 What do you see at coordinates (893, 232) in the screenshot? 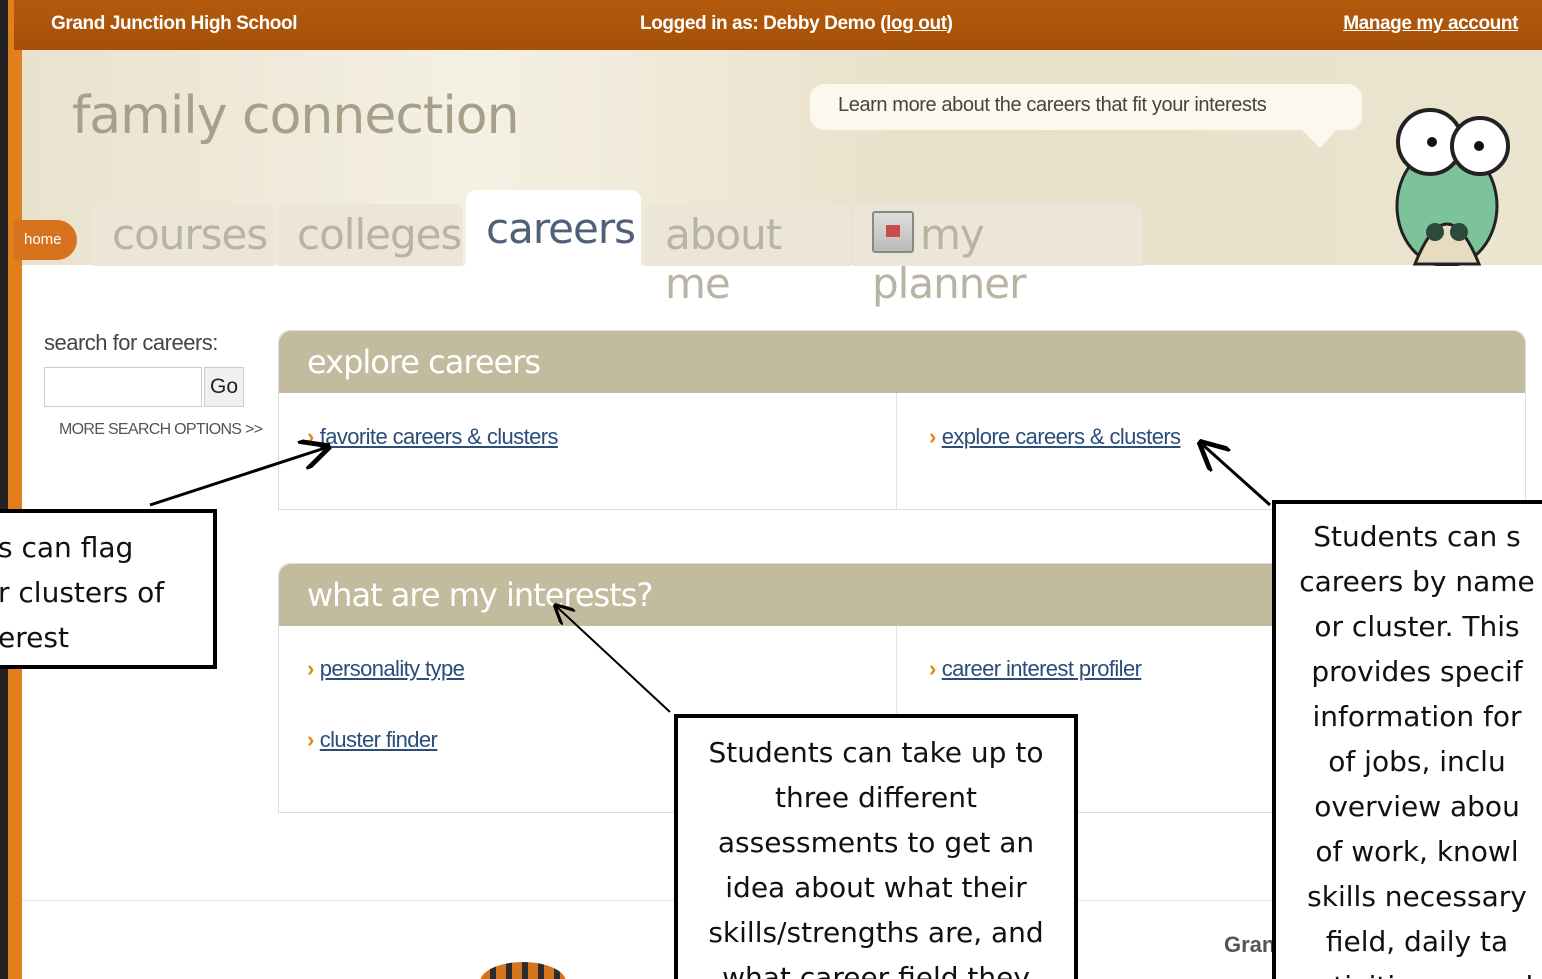
I see `planner-icon` at bounding box center [893, 232].